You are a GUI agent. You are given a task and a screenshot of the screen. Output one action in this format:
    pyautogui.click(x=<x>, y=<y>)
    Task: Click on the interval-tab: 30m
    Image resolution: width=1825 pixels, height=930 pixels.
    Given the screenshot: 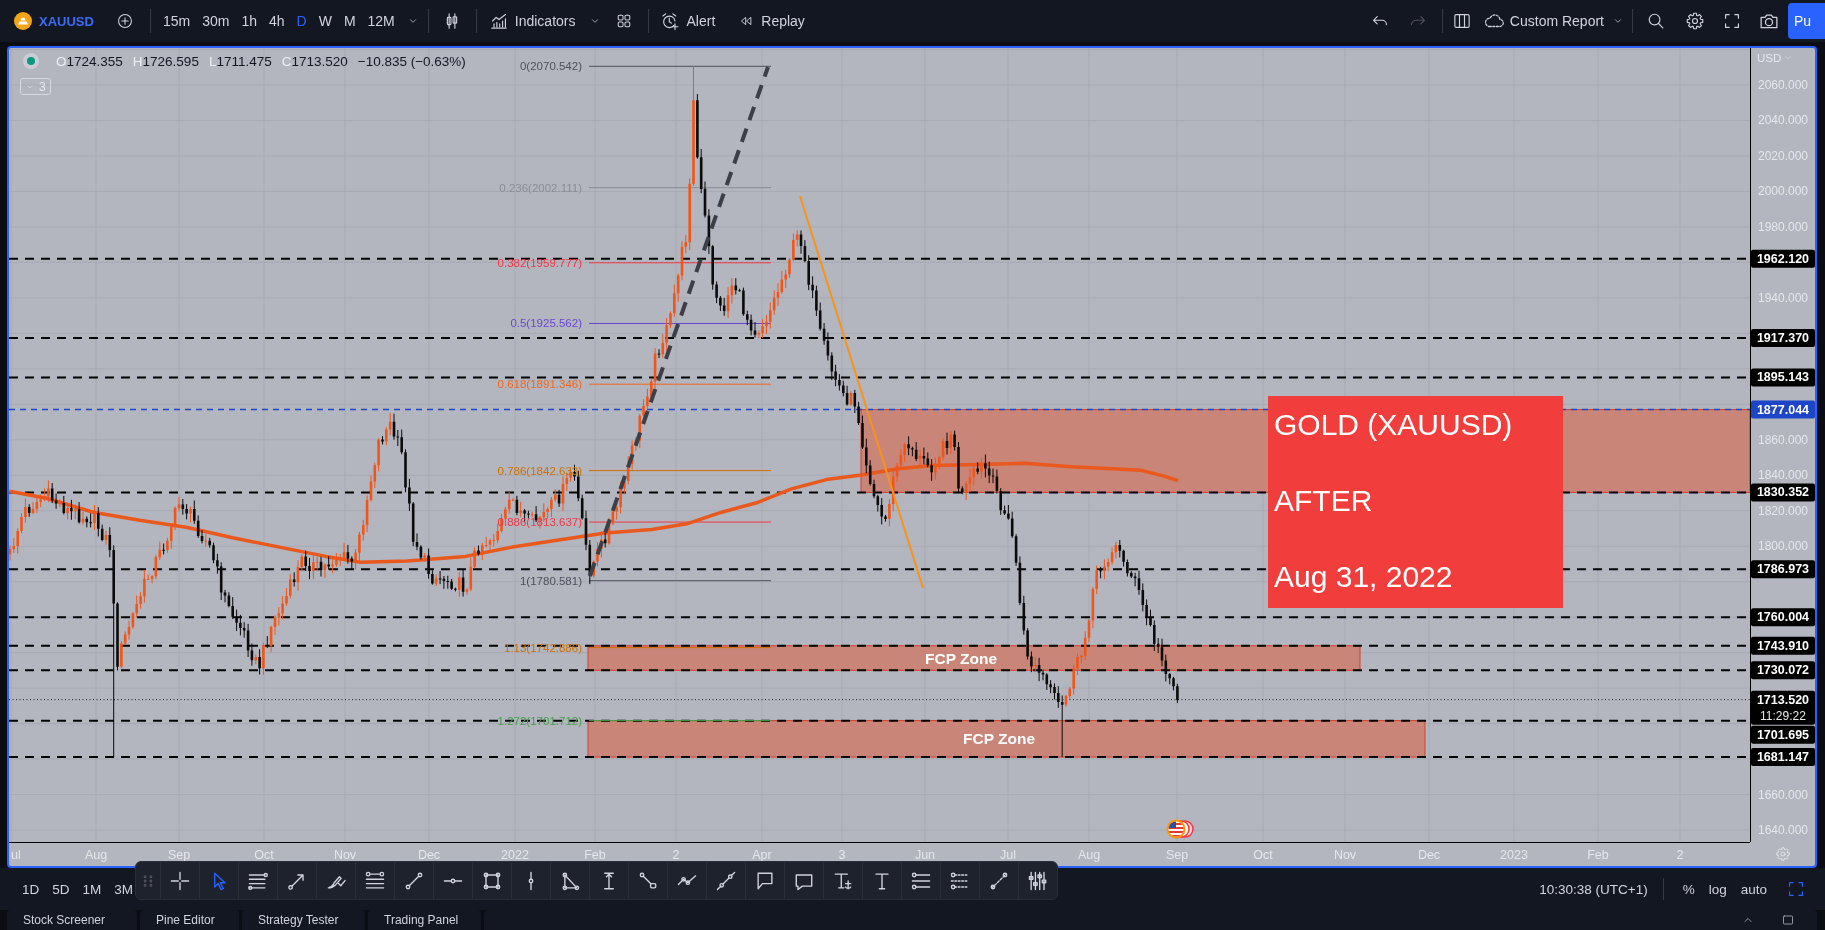 What is the action you would take?
    pyautogui.click(x=216, y=21)
    